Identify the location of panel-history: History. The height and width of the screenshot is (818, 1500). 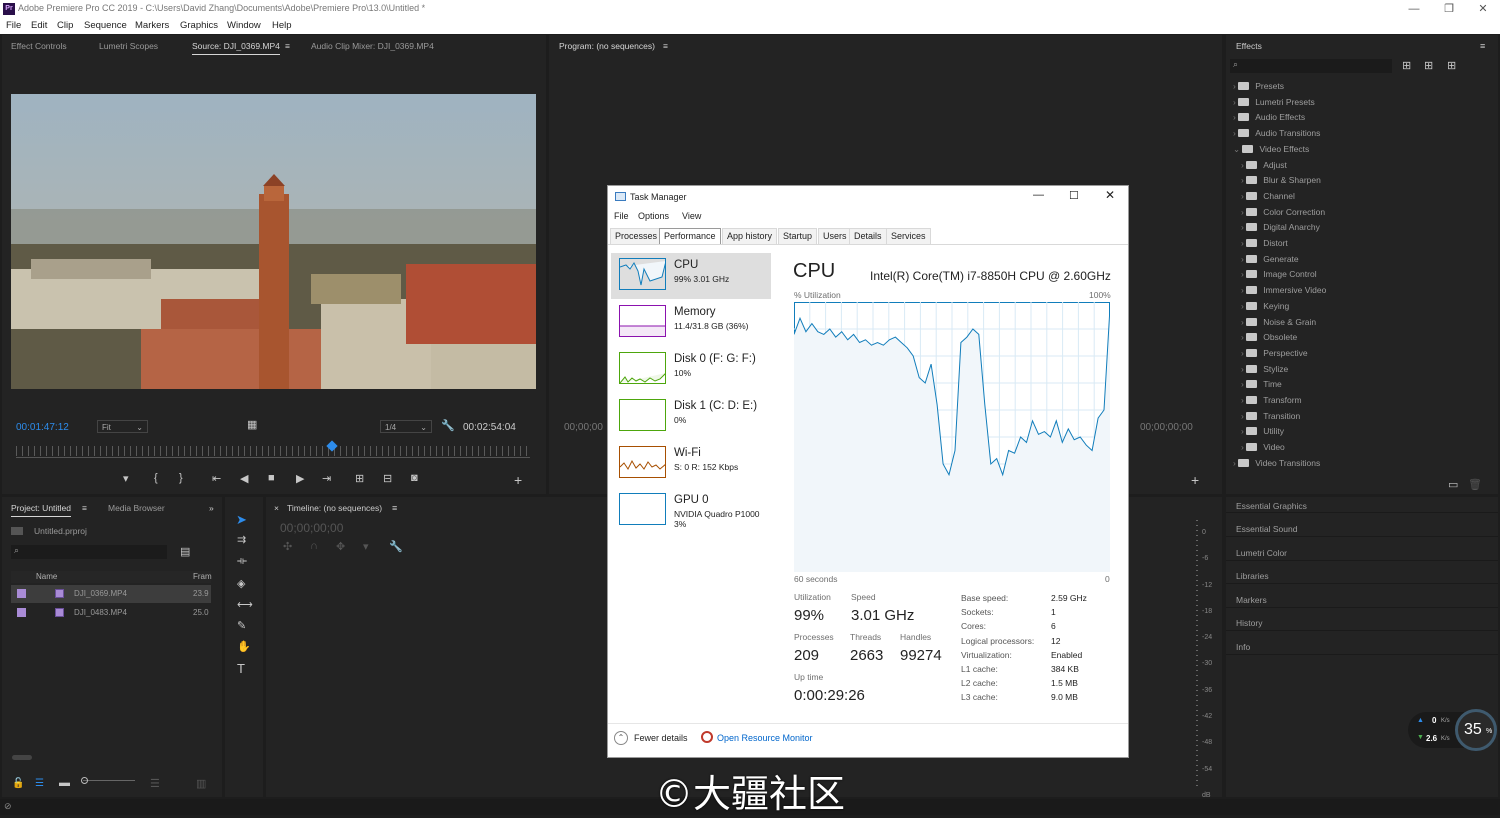
(1249, 623).